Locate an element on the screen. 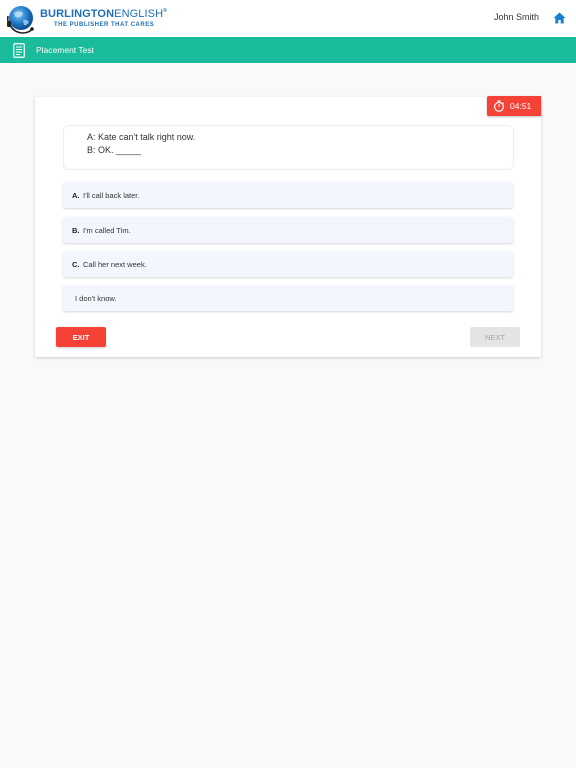  option-letter: C. is located at coordinates (76, 264).